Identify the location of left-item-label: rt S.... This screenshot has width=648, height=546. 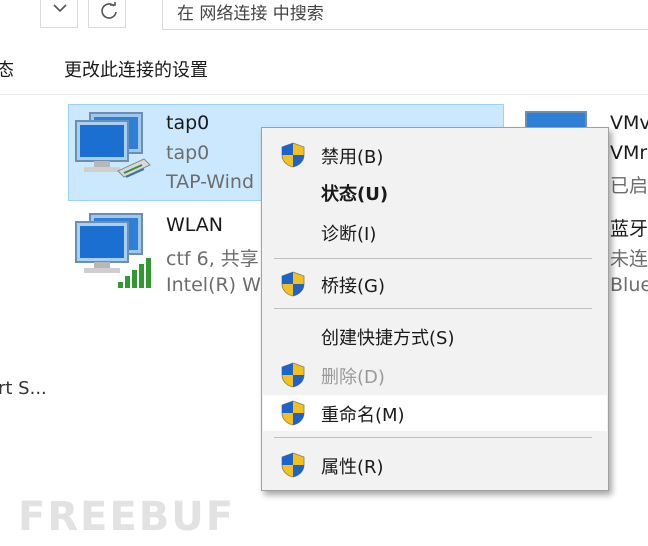
(23, 388).